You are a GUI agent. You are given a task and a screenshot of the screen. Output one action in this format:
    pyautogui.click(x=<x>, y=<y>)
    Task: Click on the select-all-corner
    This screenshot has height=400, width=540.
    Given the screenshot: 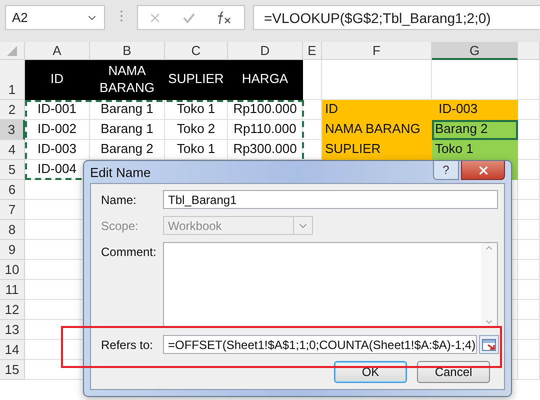 What is the action you would take?
    pyautogui.click(x=12, y=51)
    